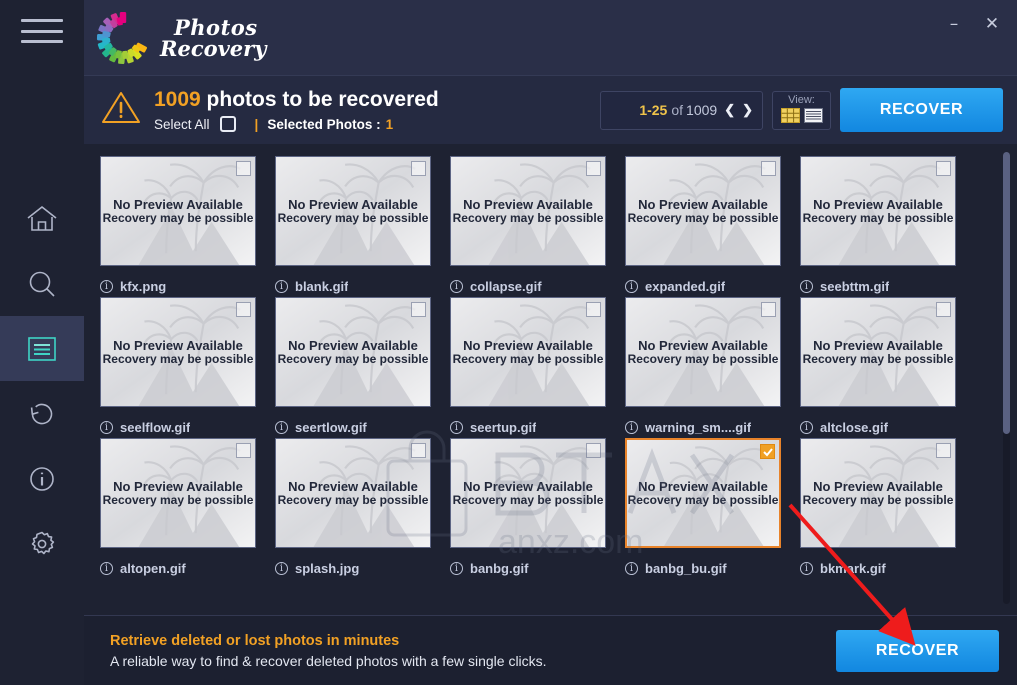 The width and height of the screenshot is (1017, 685). Describe the element at coordinates (227, 124) in the screenshot. I see `select-all-checkbox` at that location.